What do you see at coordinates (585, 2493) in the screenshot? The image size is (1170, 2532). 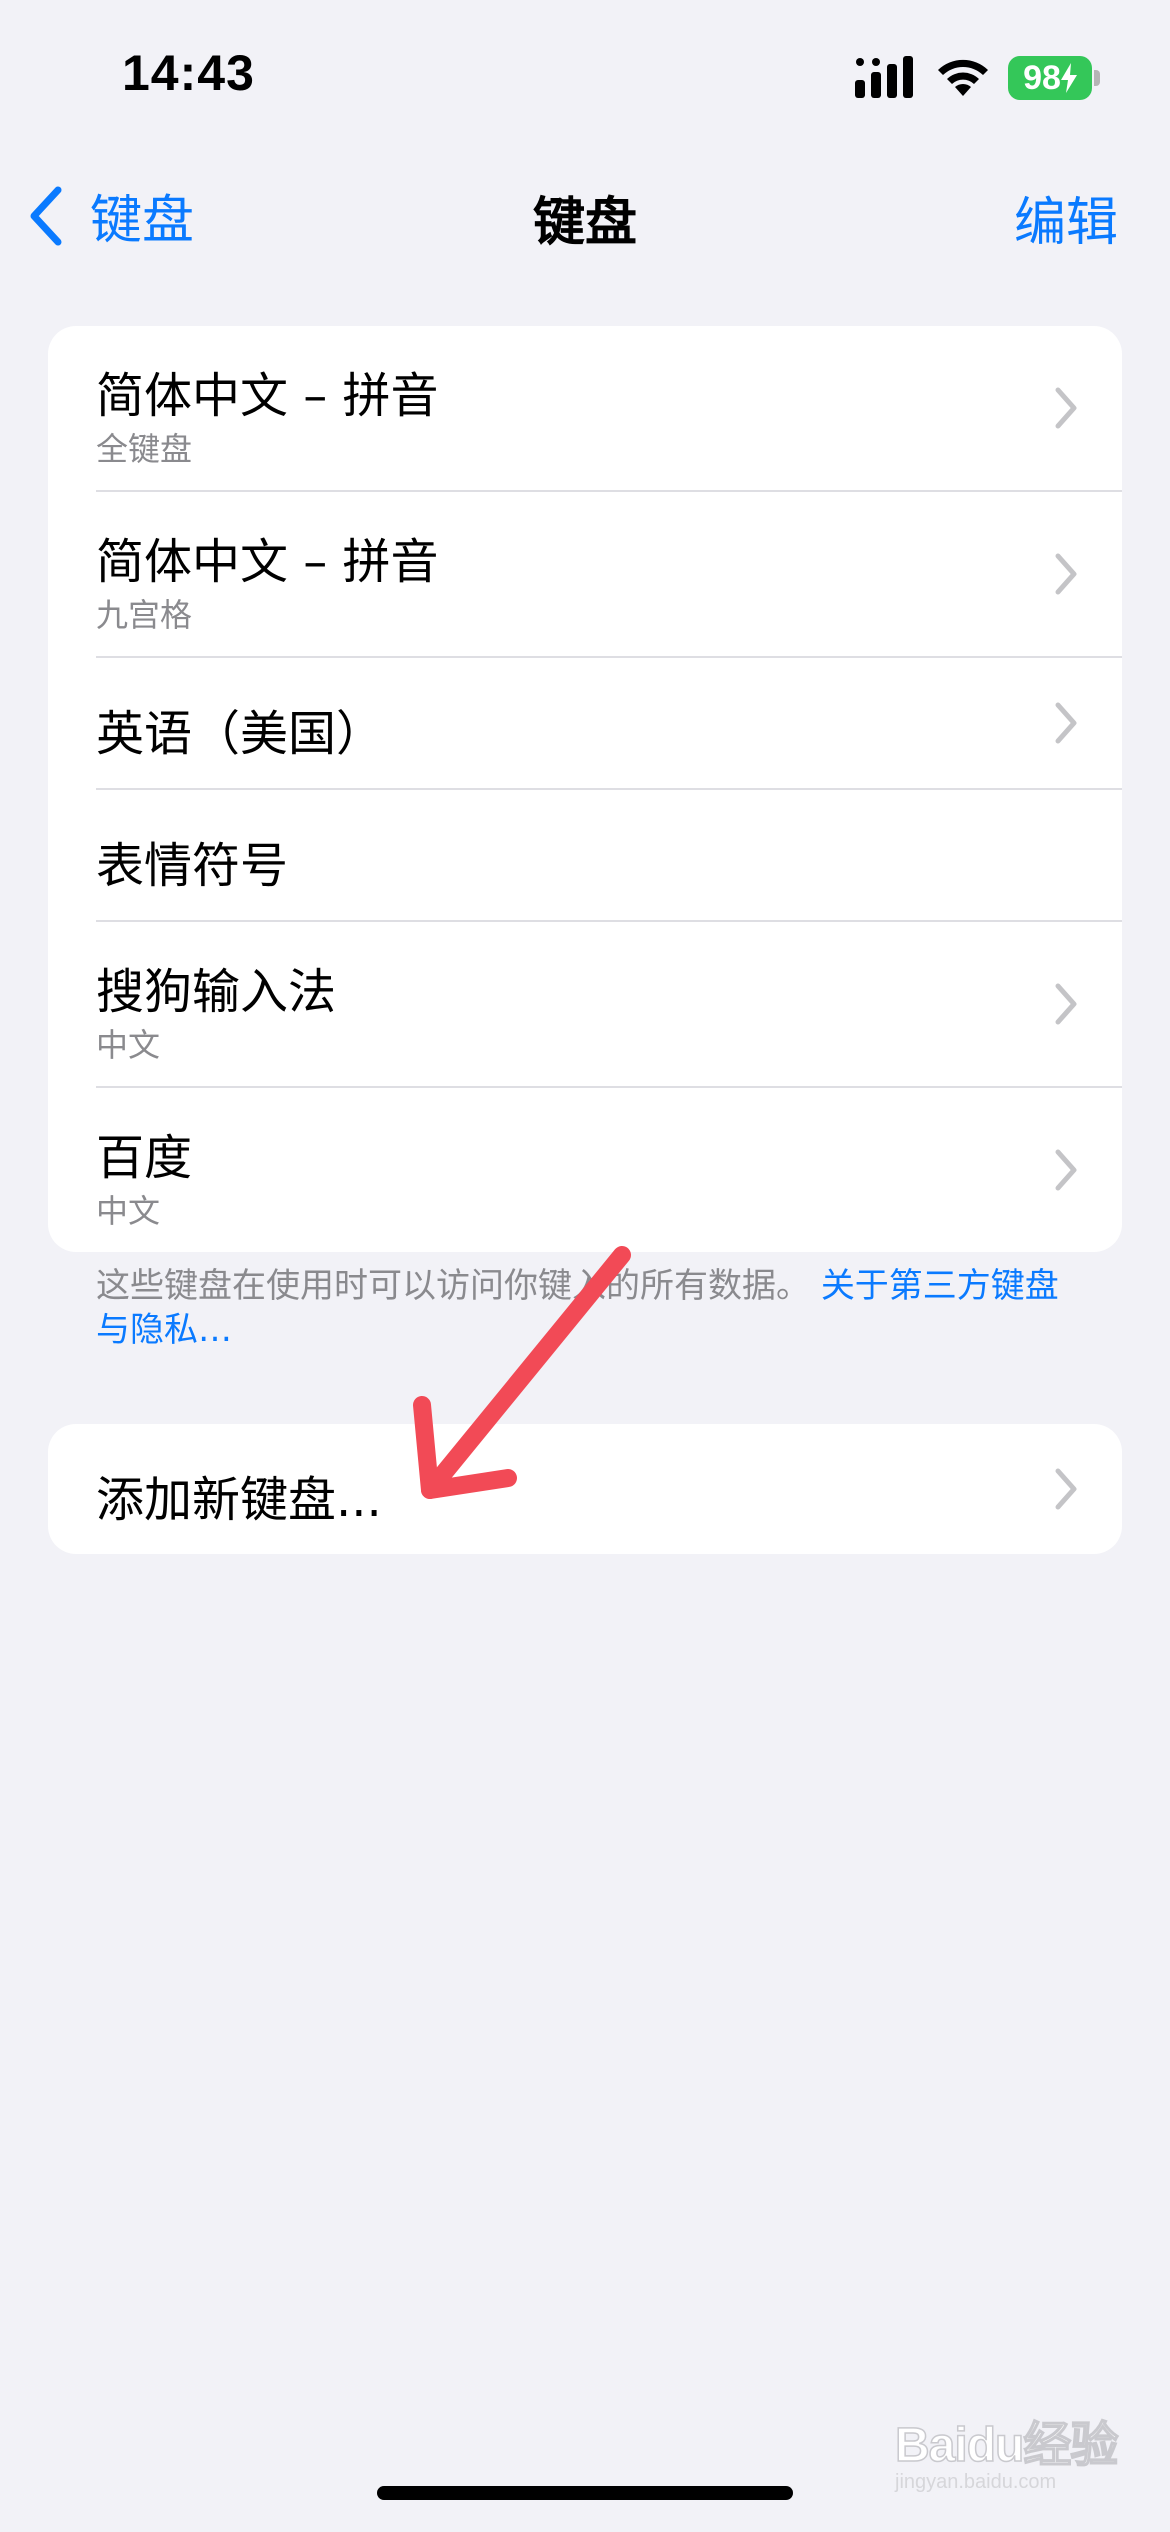 I see `home-indicator` at bounding box center [585, 2493].